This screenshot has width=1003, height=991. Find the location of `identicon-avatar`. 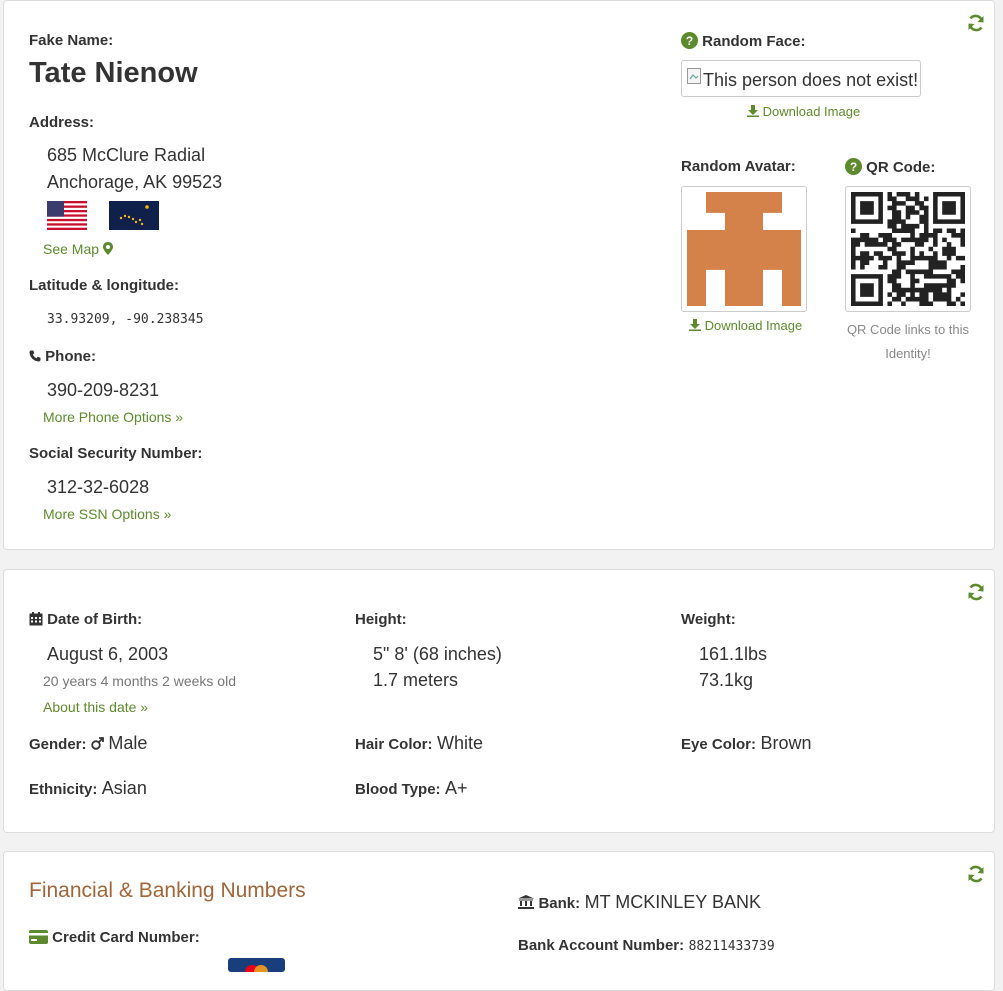

identicon-avatar is located at coordinates (744, 249).